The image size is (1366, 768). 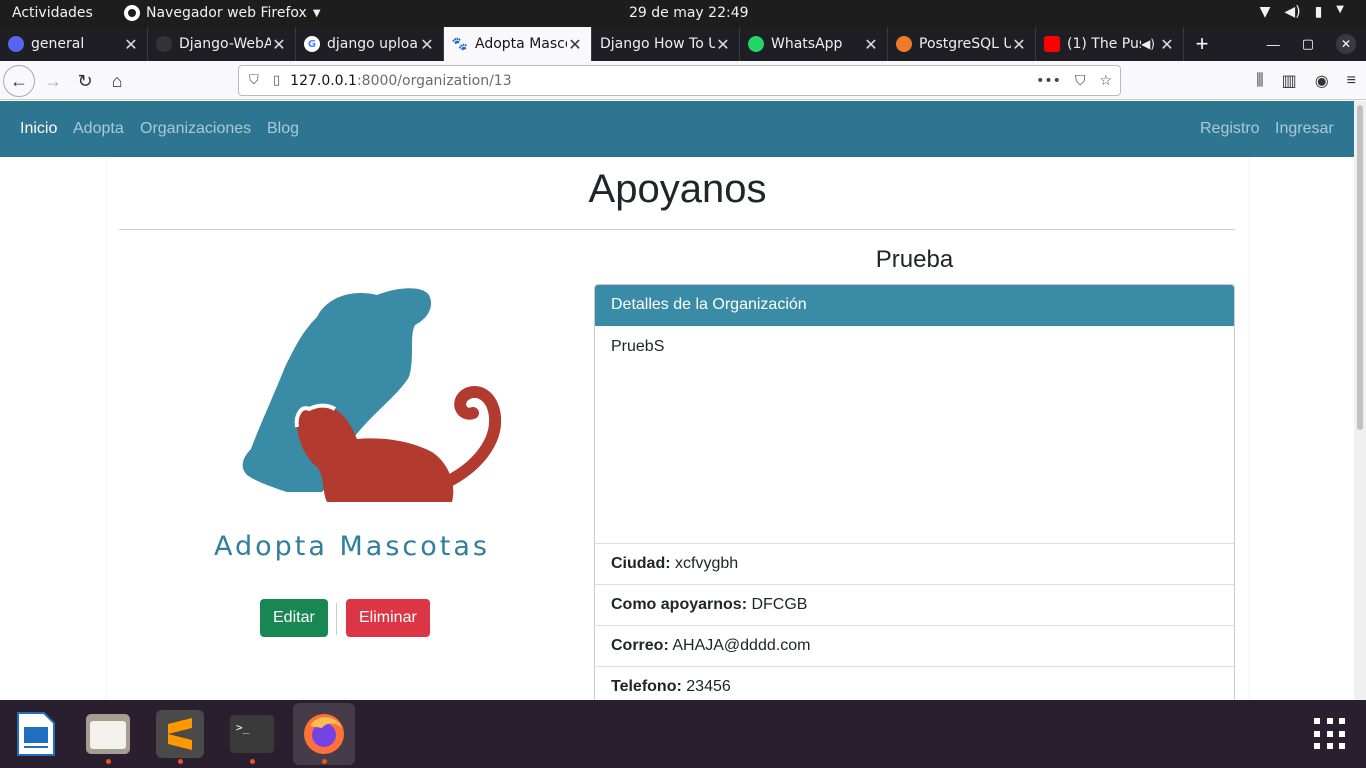 What do you see at coordinates (1304, 129) in the screenshot?
I see `nav-link-ingresar: Ingresar` at bounding box center [1304, 129].